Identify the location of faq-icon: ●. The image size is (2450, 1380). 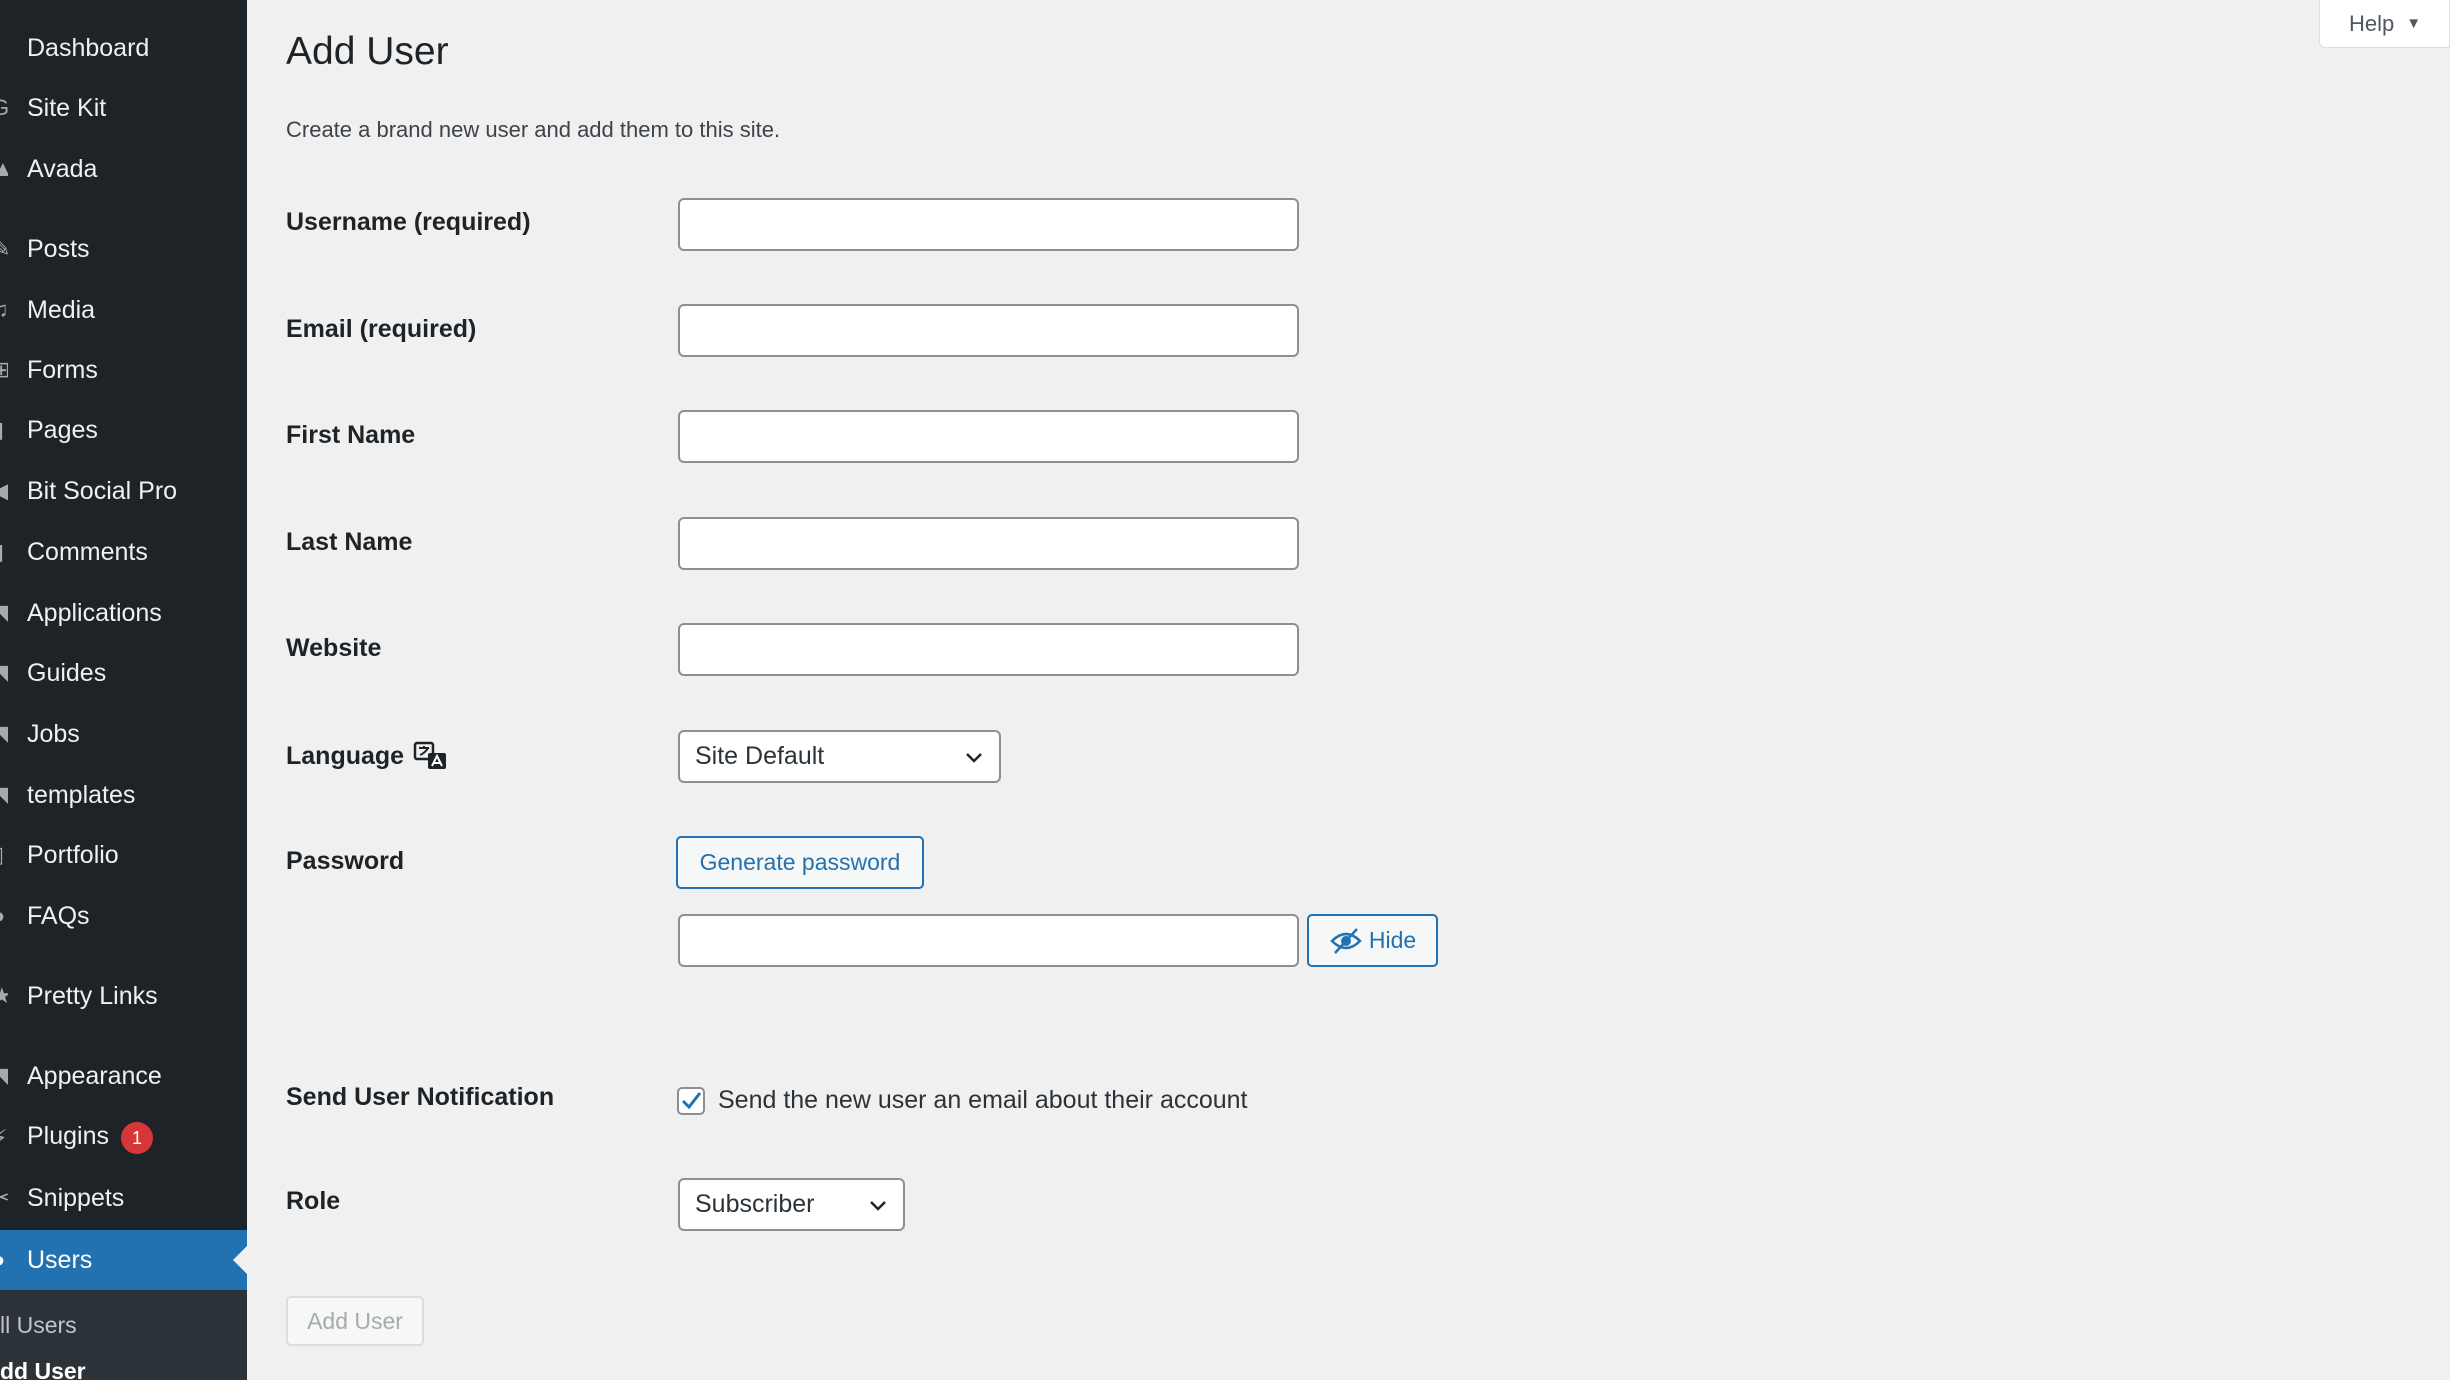
(4, 916).